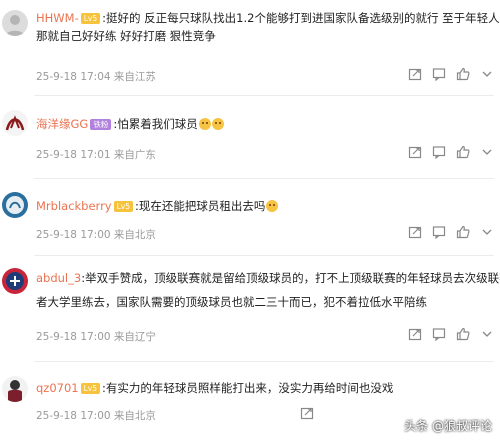  Describe the element at coordinates (231, 302) in the screenshot. I see `comment-text-cont: 者大学里练去，国家队需要的顶级球员也就二三十而已，犯不着拉低水平陪练` at that location.